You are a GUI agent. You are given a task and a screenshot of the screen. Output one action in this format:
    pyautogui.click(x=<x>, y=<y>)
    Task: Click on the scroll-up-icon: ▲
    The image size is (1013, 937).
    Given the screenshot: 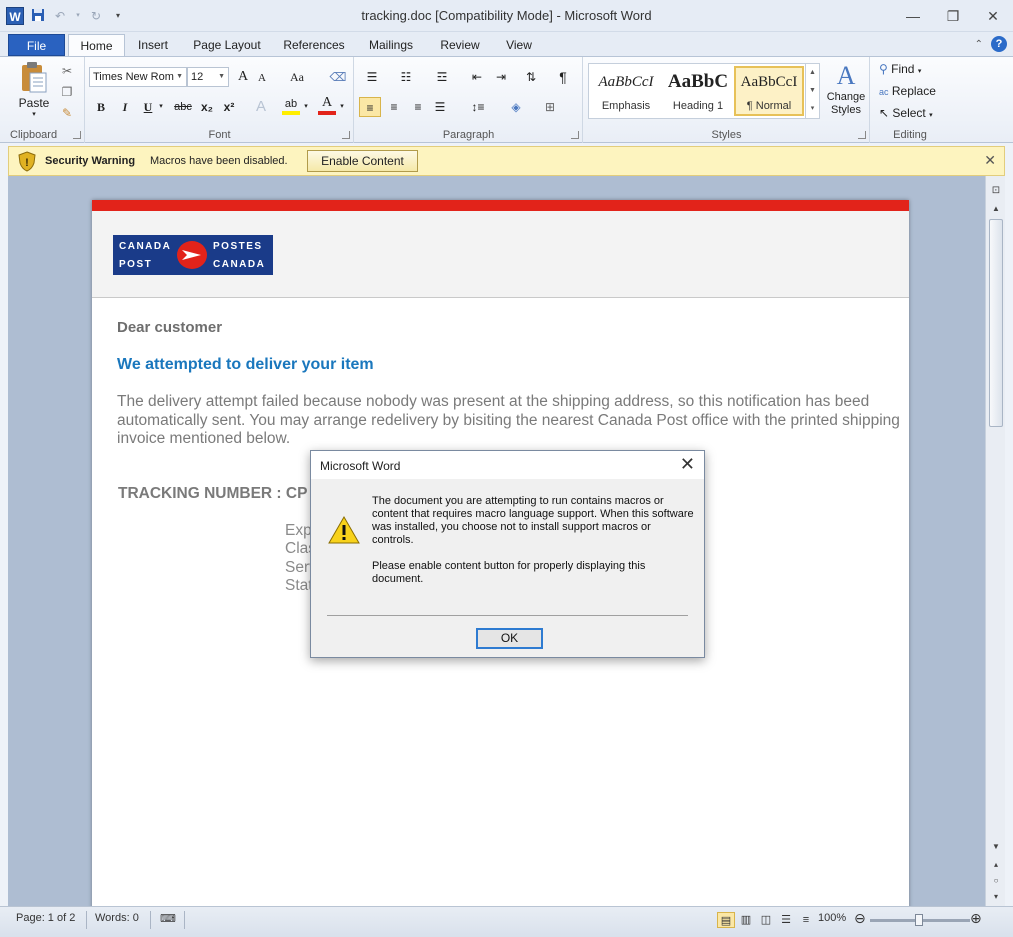 What is the action you would take?
    pyautogui.click(x=996, y=209)
    